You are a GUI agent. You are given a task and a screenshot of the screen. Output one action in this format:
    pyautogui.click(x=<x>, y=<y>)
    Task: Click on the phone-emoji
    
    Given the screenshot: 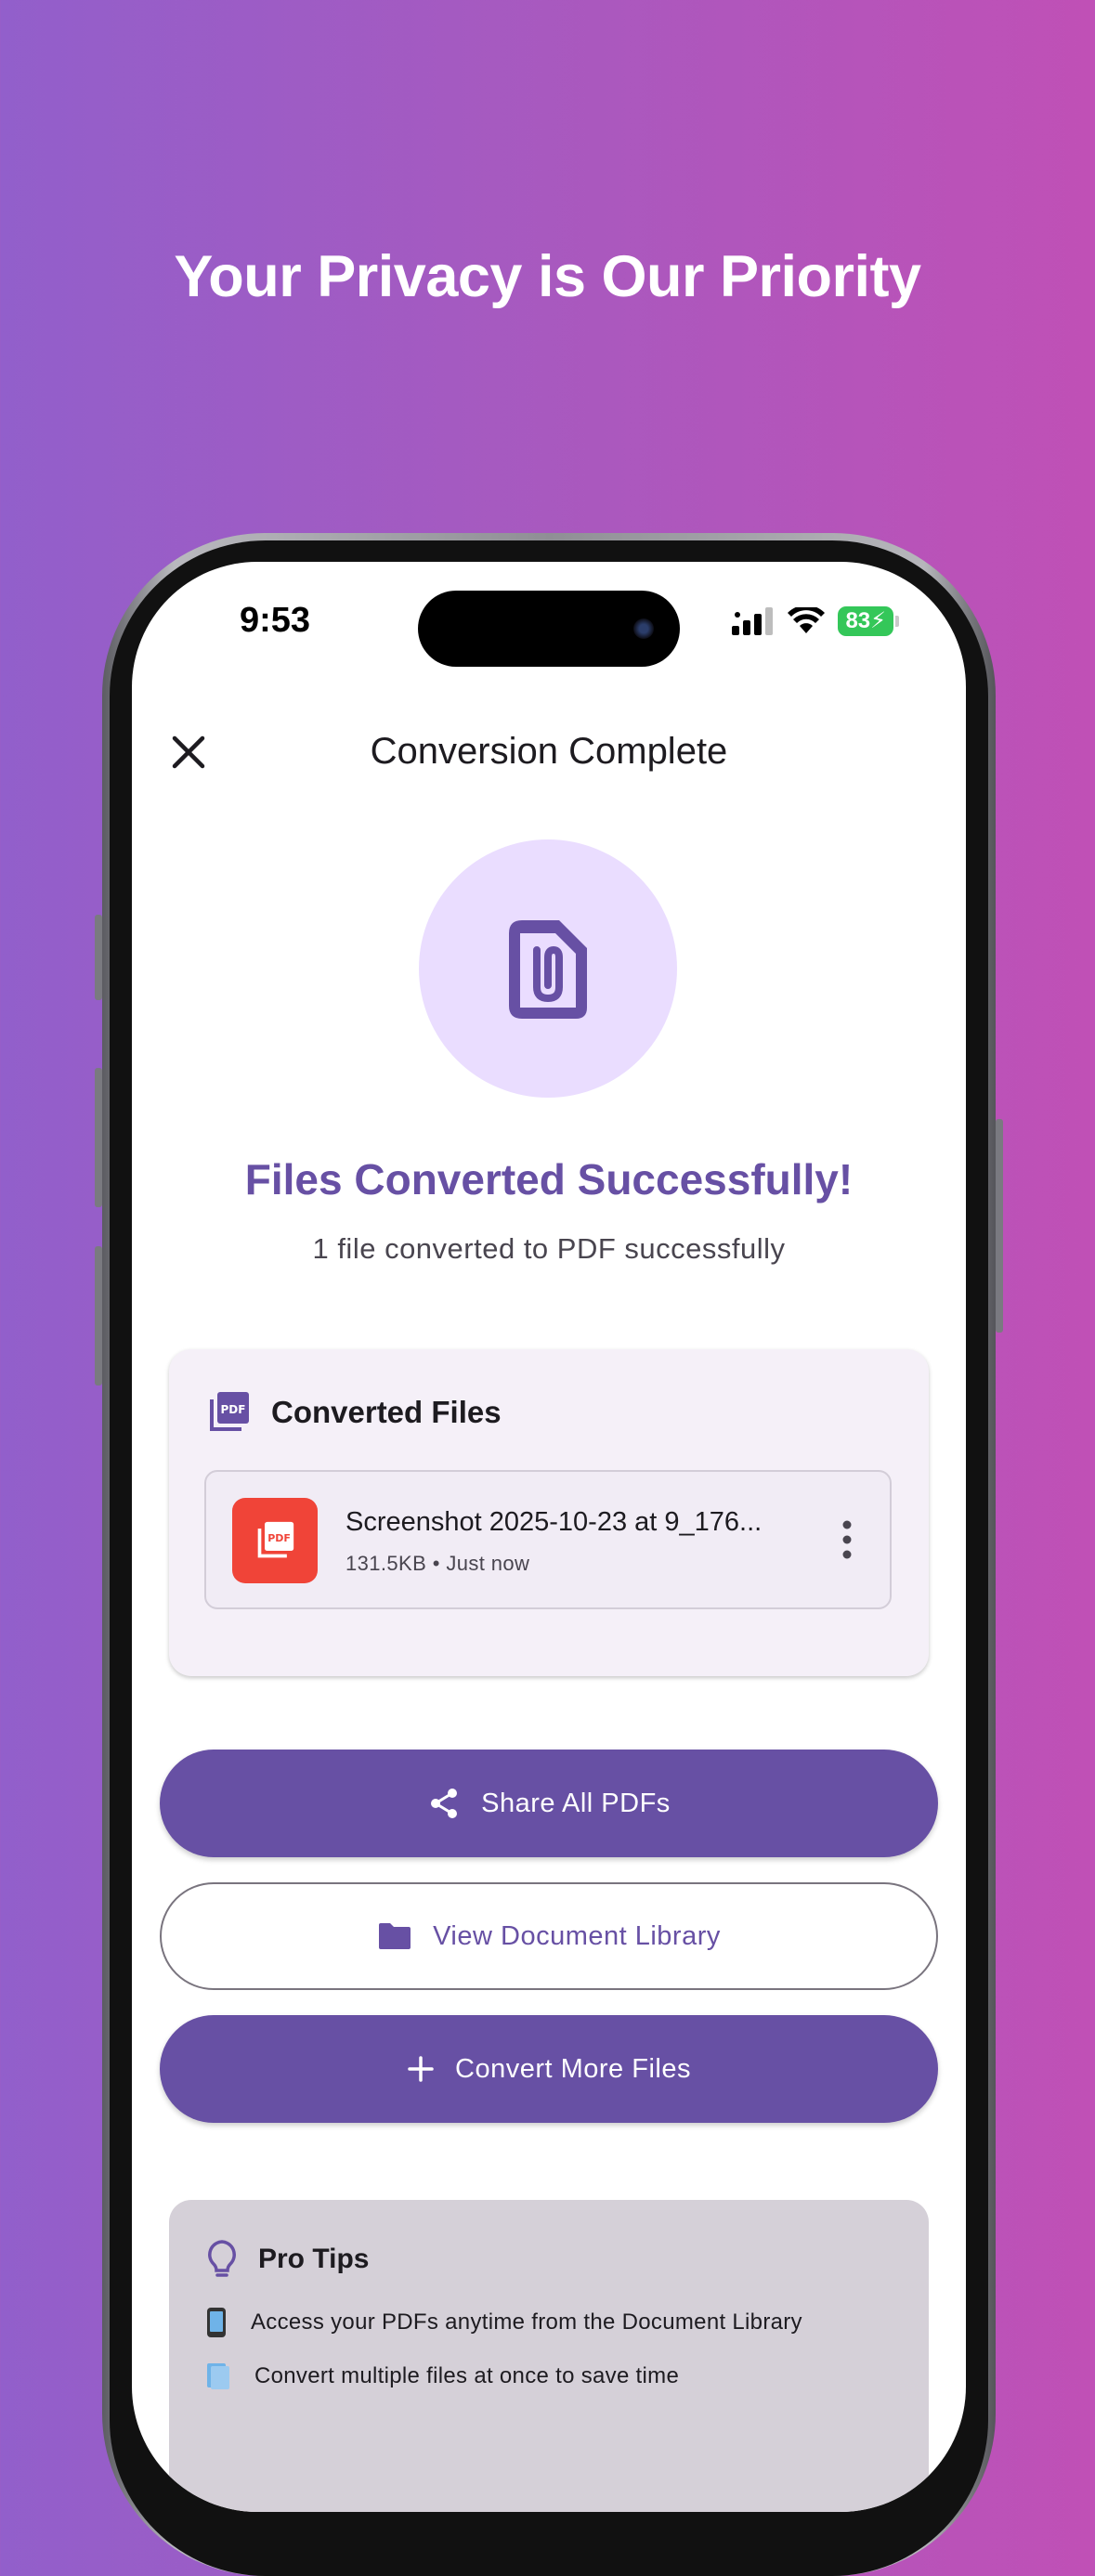 What is the action you would take?
    pyautogui.click(x=216, y=2322)
    